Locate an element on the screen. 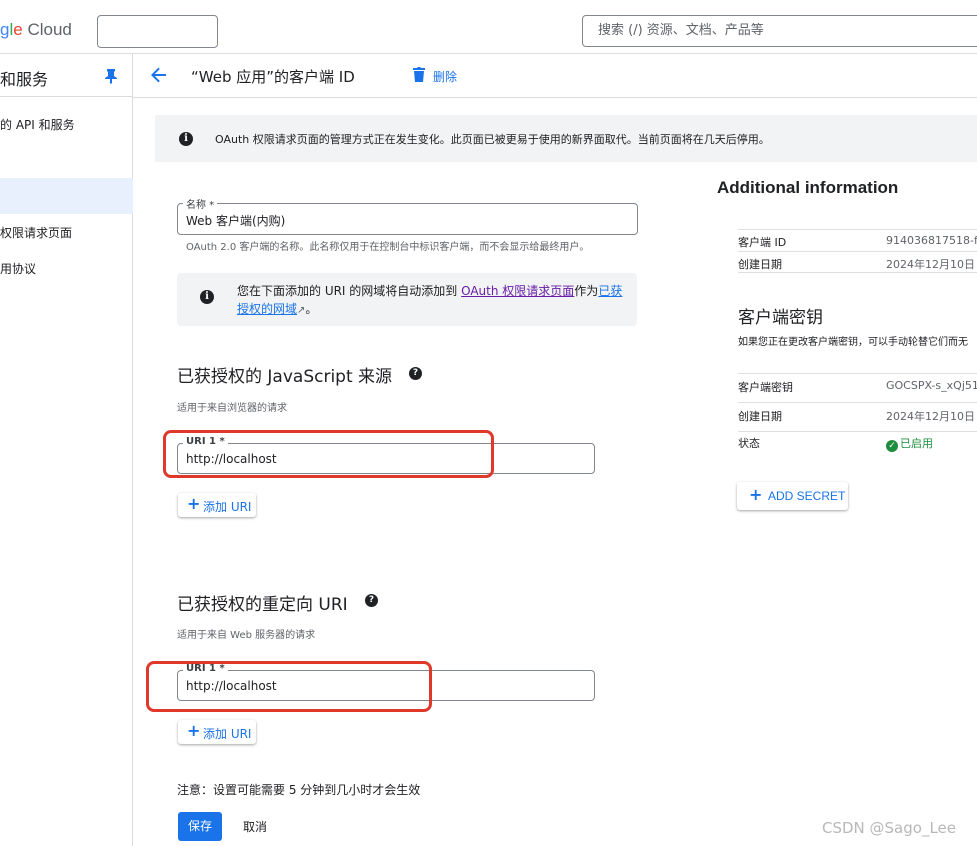  client-secret-title: 客户端密钥 is located at coordinates (780, 318).